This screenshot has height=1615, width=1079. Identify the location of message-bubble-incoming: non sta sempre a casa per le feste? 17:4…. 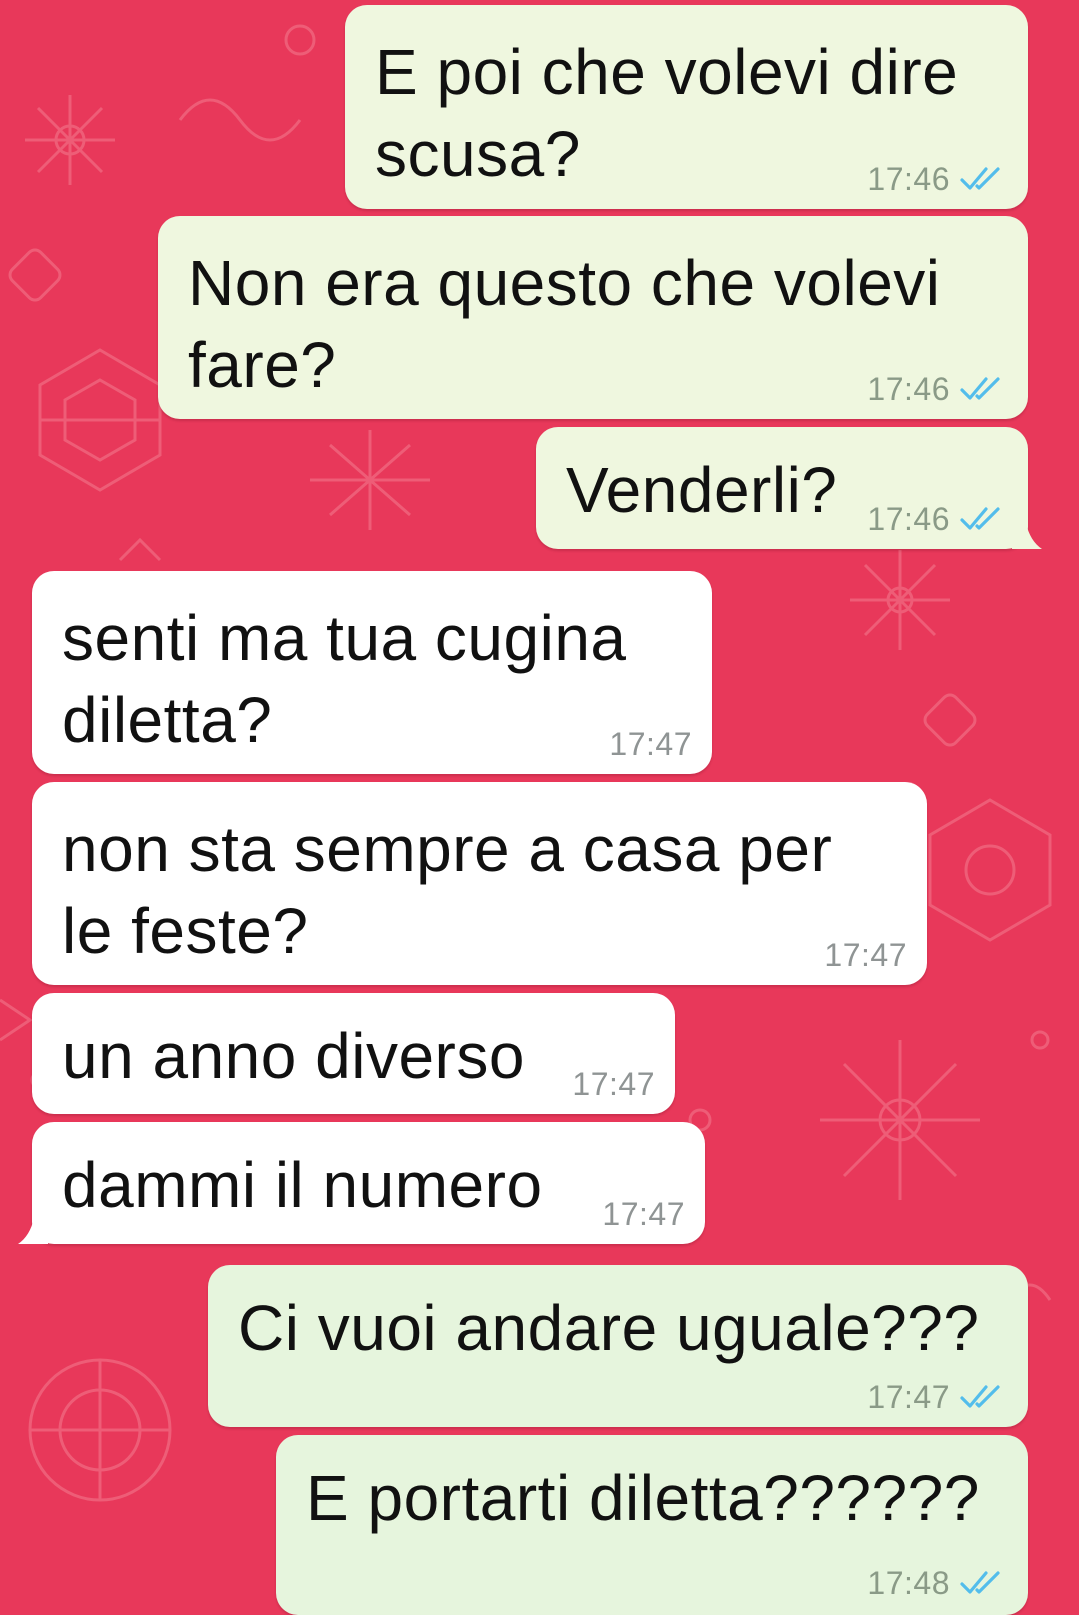
(479, 883).